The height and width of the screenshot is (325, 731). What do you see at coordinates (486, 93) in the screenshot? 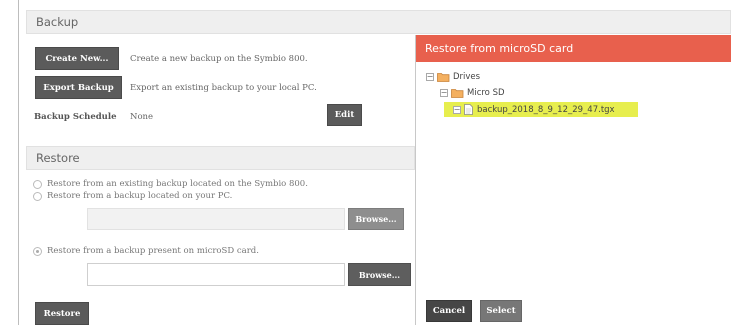
I see `tree-label-micro-sd: Micro SD` at bounding box center [486, 93].